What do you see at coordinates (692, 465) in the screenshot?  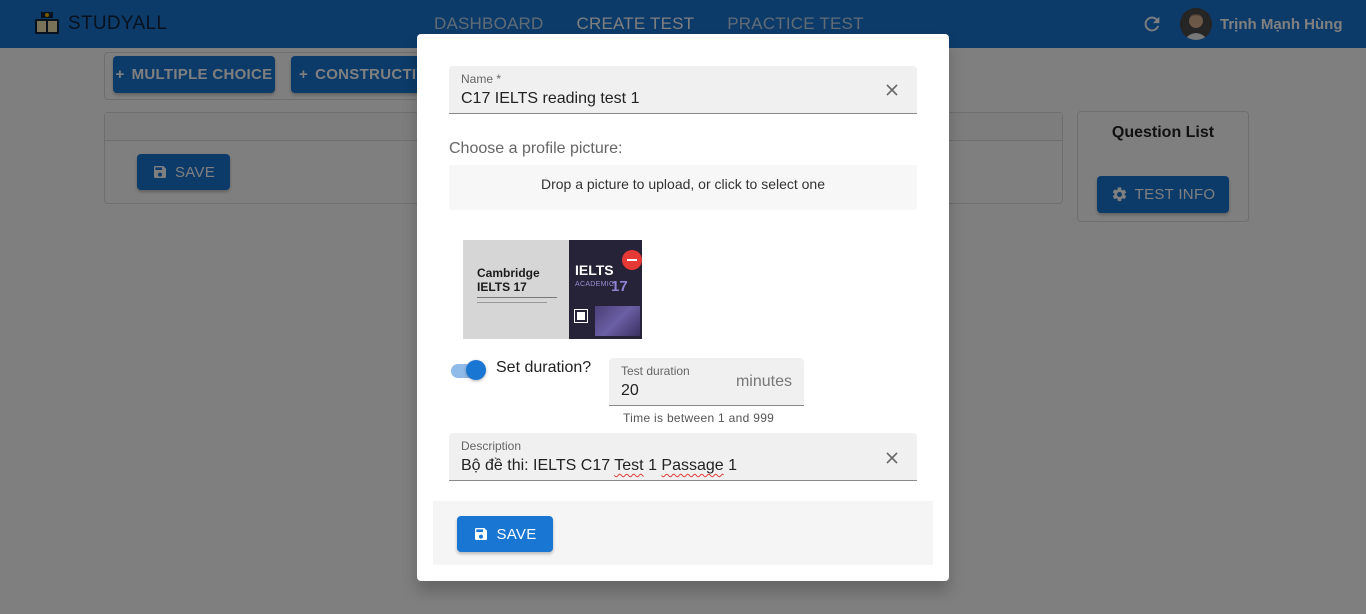 I see `description-misspelled-word: Passage` at bounding box center [692, 465].